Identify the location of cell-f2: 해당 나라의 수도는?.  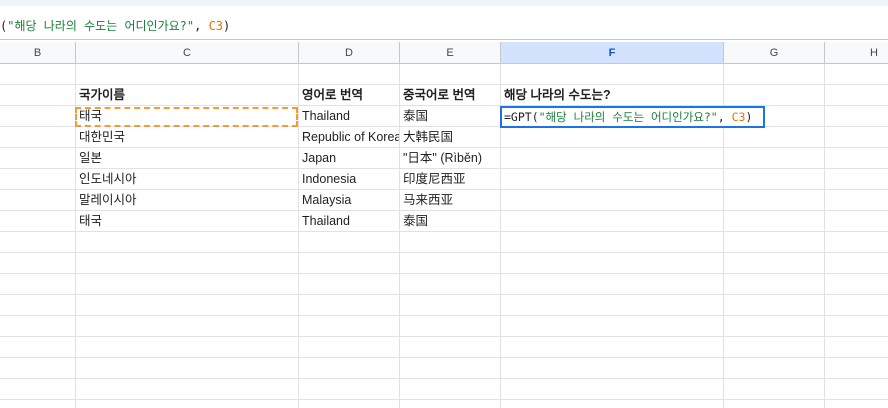
(612, 95).